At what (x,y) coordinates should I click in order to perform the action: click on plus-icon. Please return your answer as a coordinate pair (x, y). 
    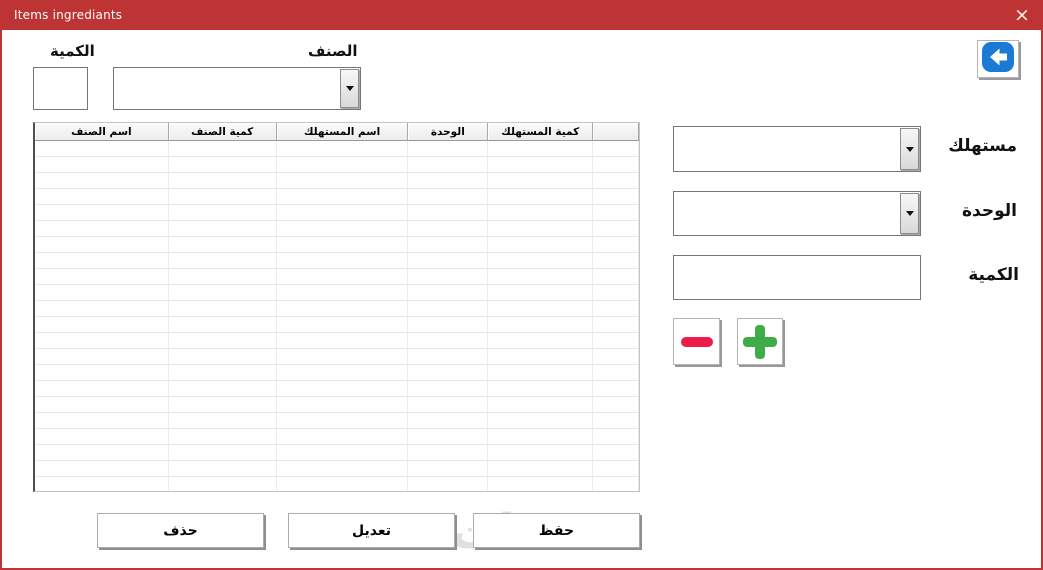
    Looking at the image, I should click on (760, 341).